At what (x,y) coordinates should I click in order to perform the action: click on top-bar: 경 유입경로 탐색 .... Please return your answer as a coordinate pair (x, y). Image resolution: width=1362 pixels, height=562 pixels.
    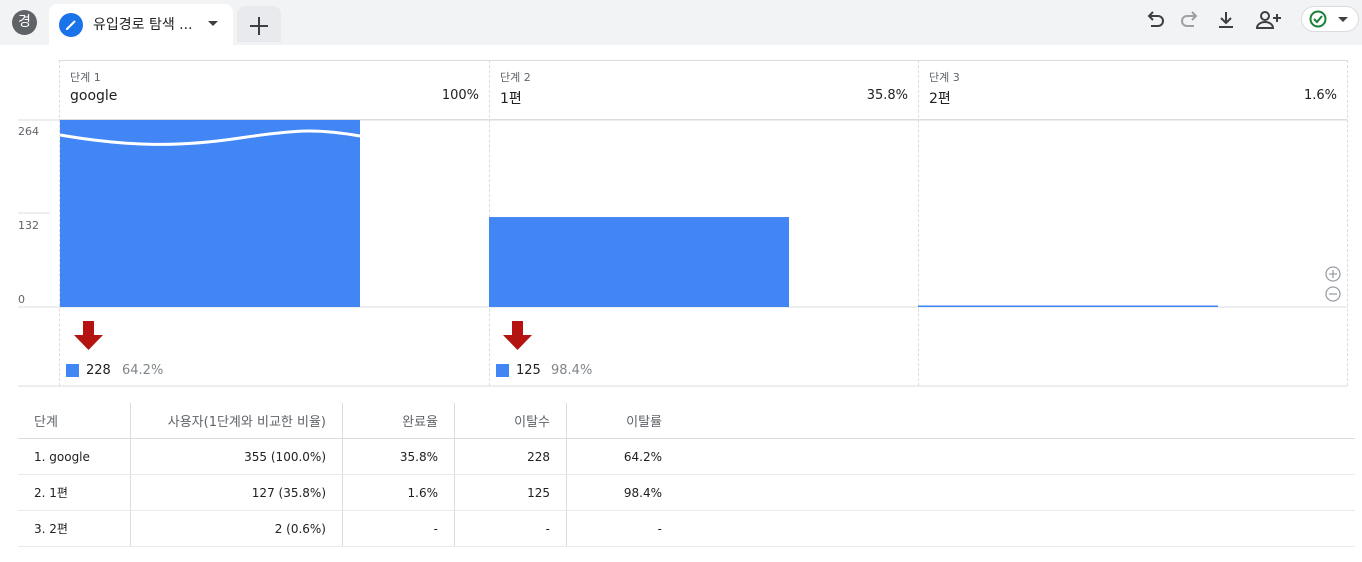
    Looking at the image, I should click on (681, 22).